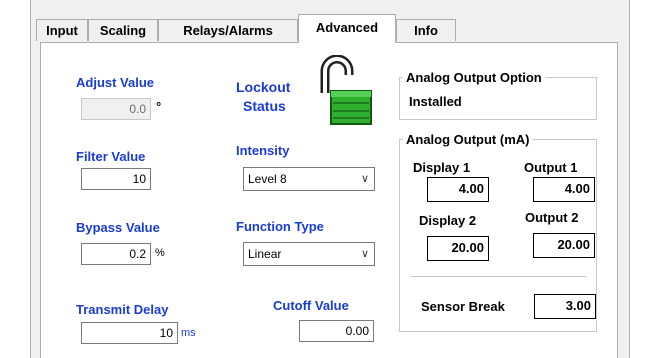 Image resolution: width=659 pixels, height=358 pixels. Describe the element at coordinates (118, 227) in the screenshot. I see `bypass-value-label: Bypass Value` at that location.